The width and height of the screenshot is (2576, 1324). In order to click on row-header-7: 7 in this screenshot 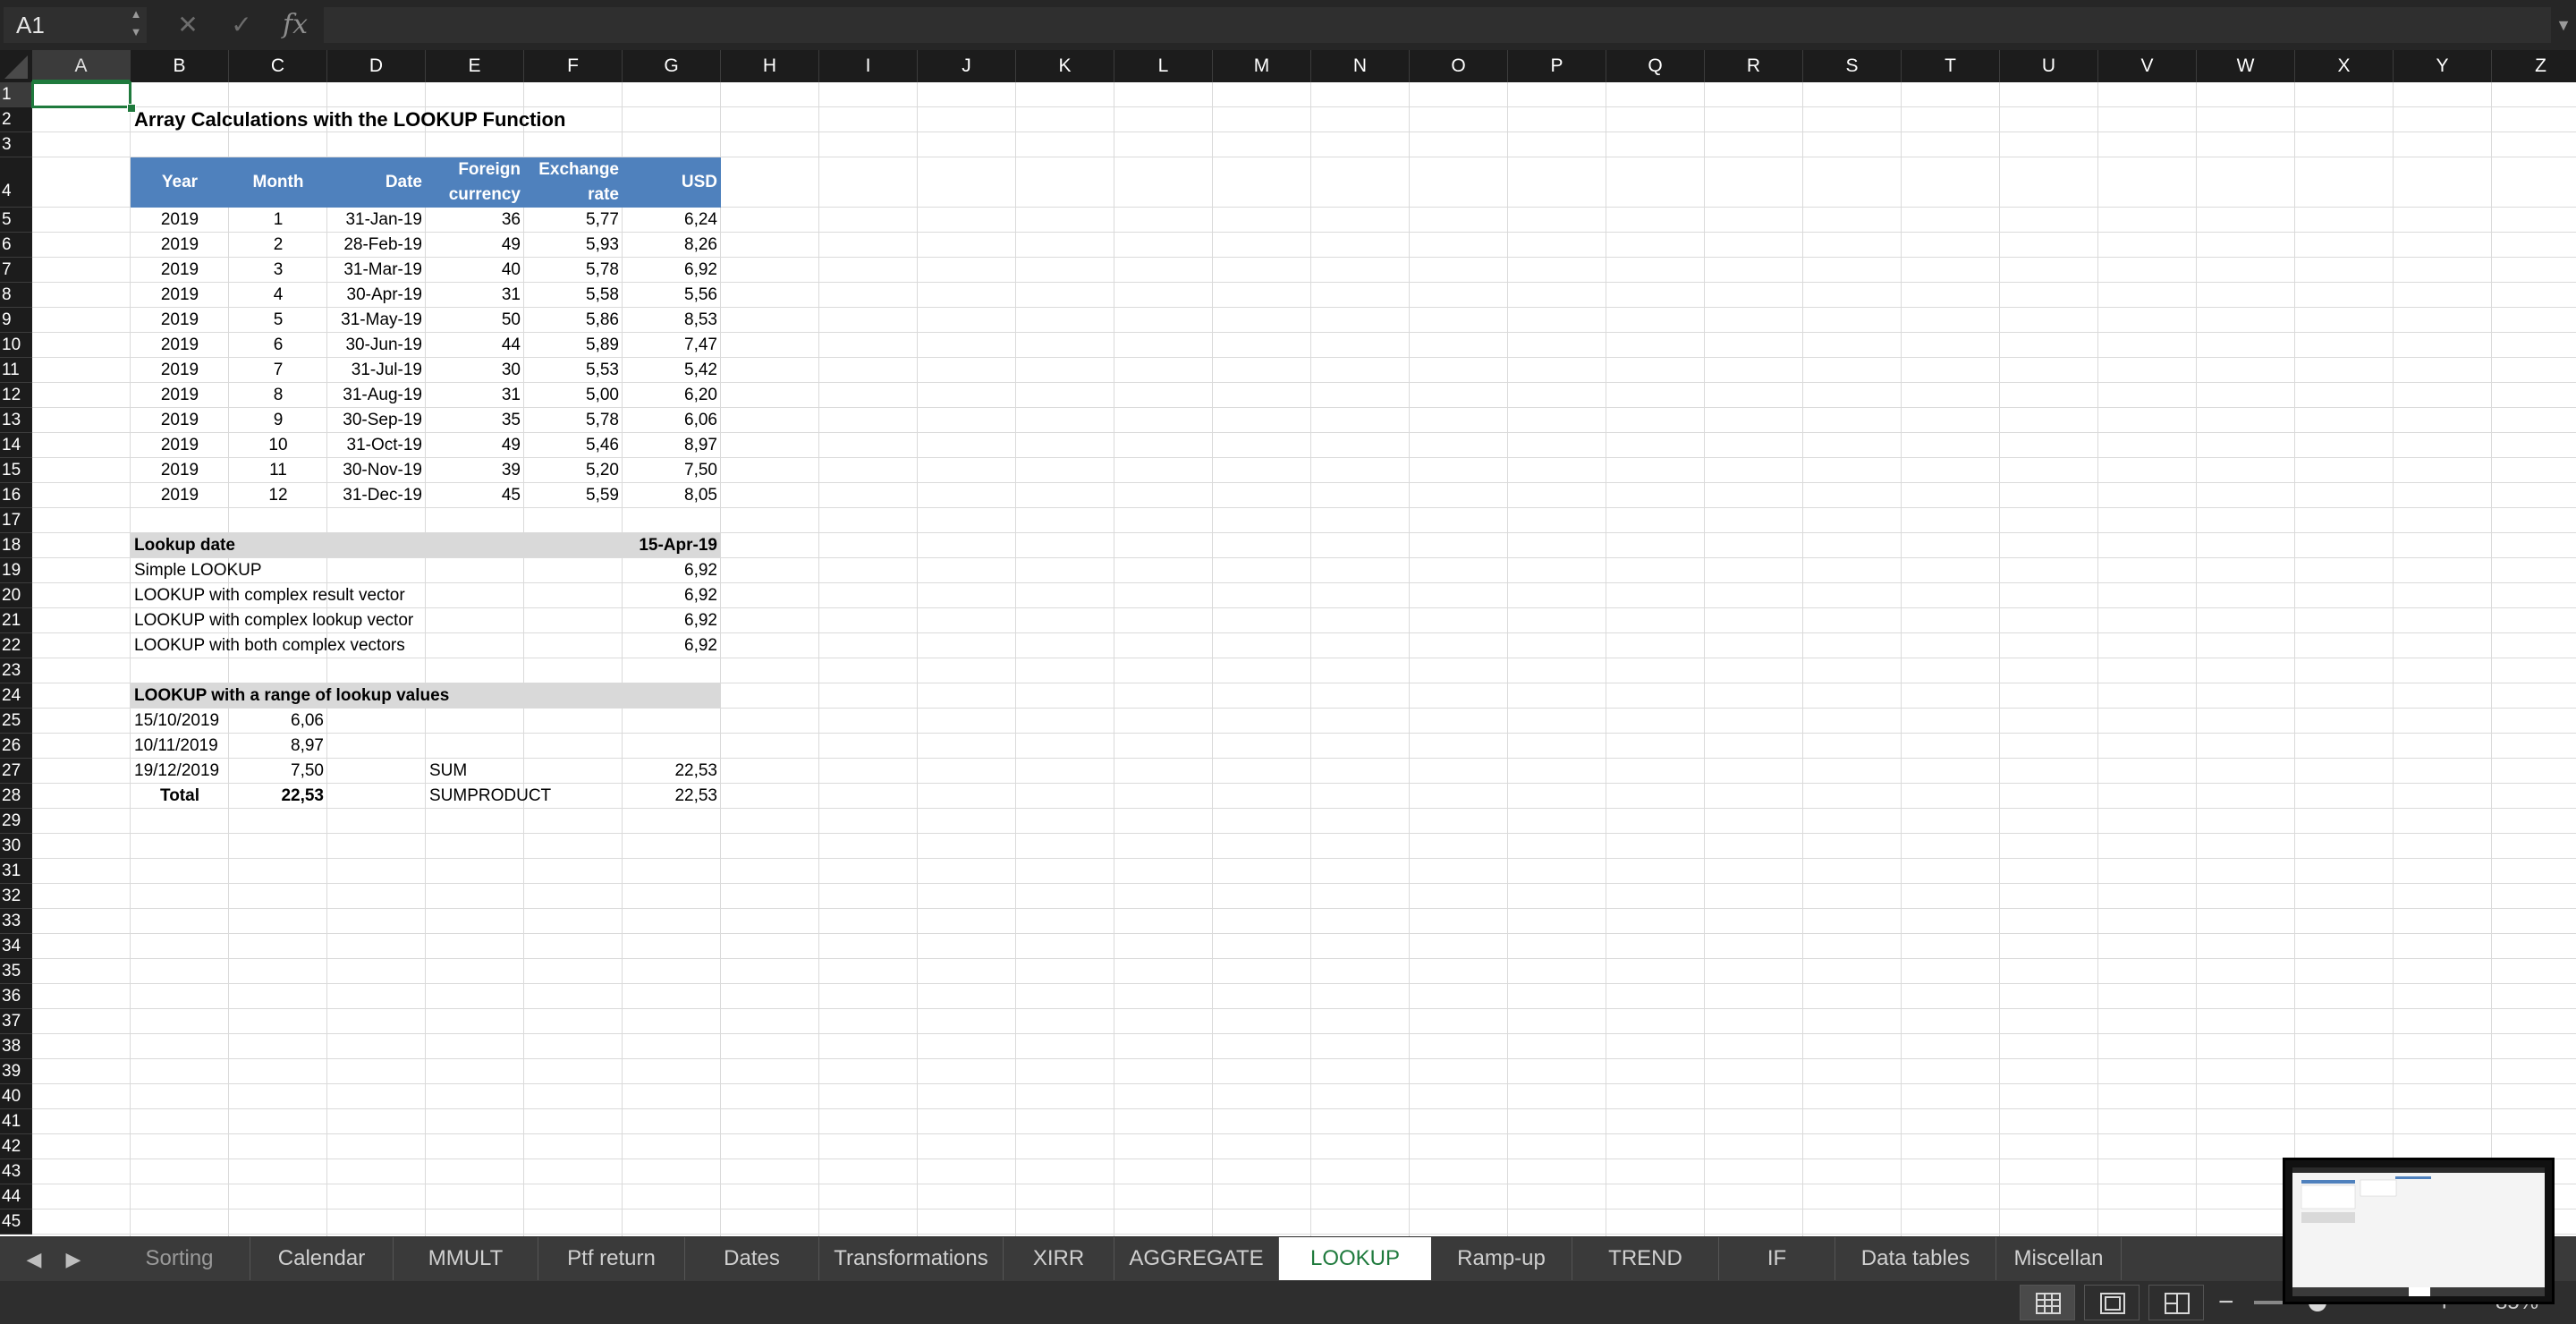, I will do `click(16, 270)`.